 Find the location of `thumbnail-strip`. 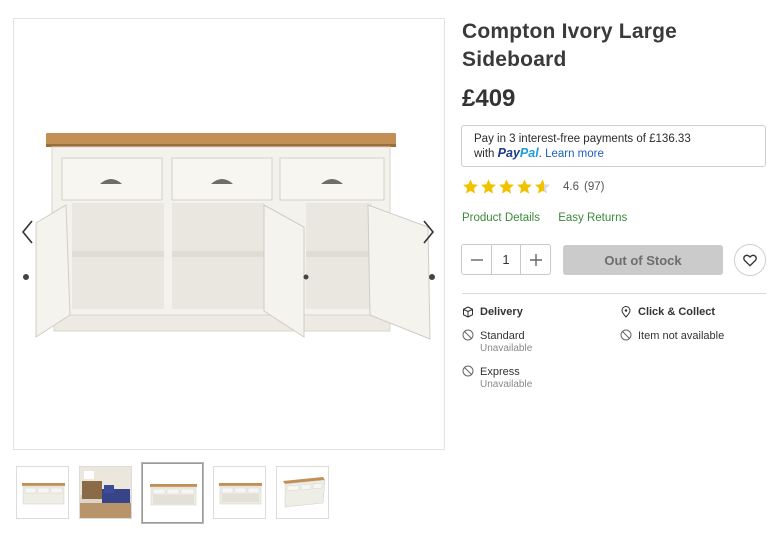

thumbnail-strip is located at coordinates (172, 493).